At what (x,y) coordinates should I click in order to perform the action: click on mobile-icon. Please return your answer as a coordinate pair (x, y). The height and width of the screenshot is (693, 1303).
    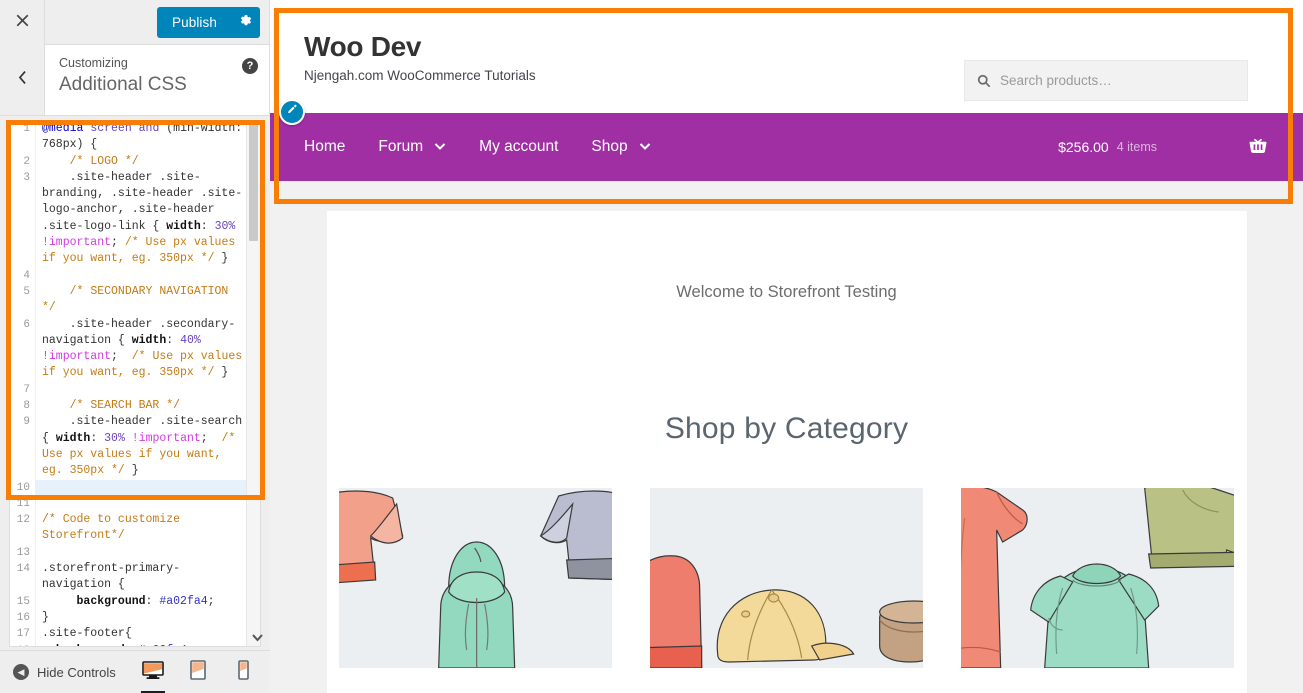
    Looking at the image, I should click on (243, 672).